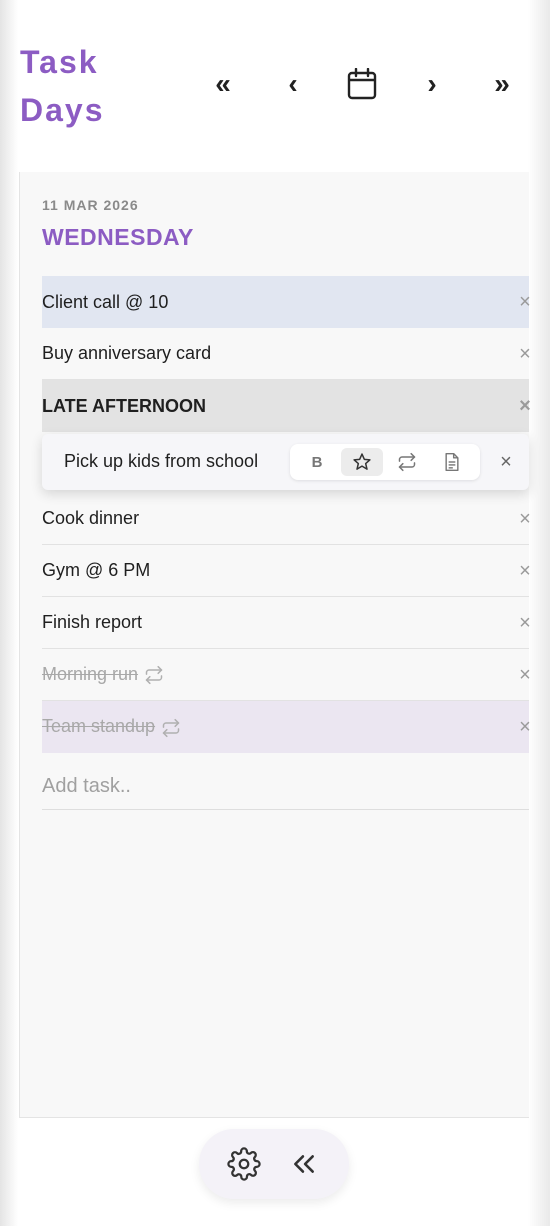 The width and height of the screenshot is (550, 1226). I want to click on task-row-editing: Pick up kids from school B ×, so click(285, 462).